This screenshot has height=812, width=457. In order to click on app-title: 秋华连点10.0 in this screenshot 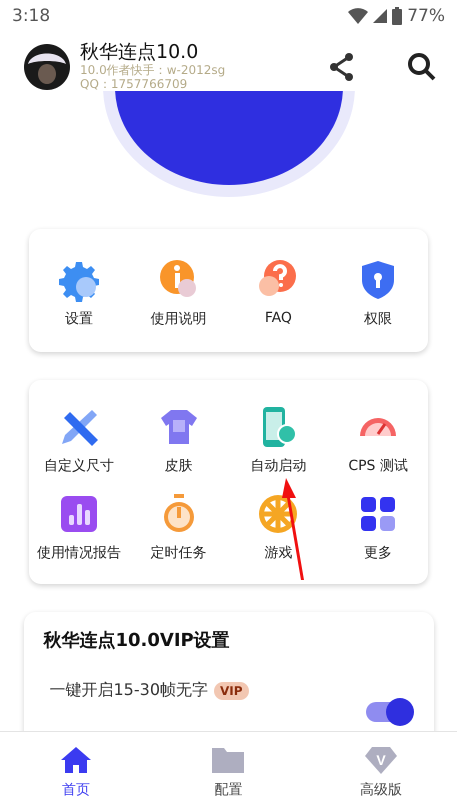, I will do `click(140, 53)`.